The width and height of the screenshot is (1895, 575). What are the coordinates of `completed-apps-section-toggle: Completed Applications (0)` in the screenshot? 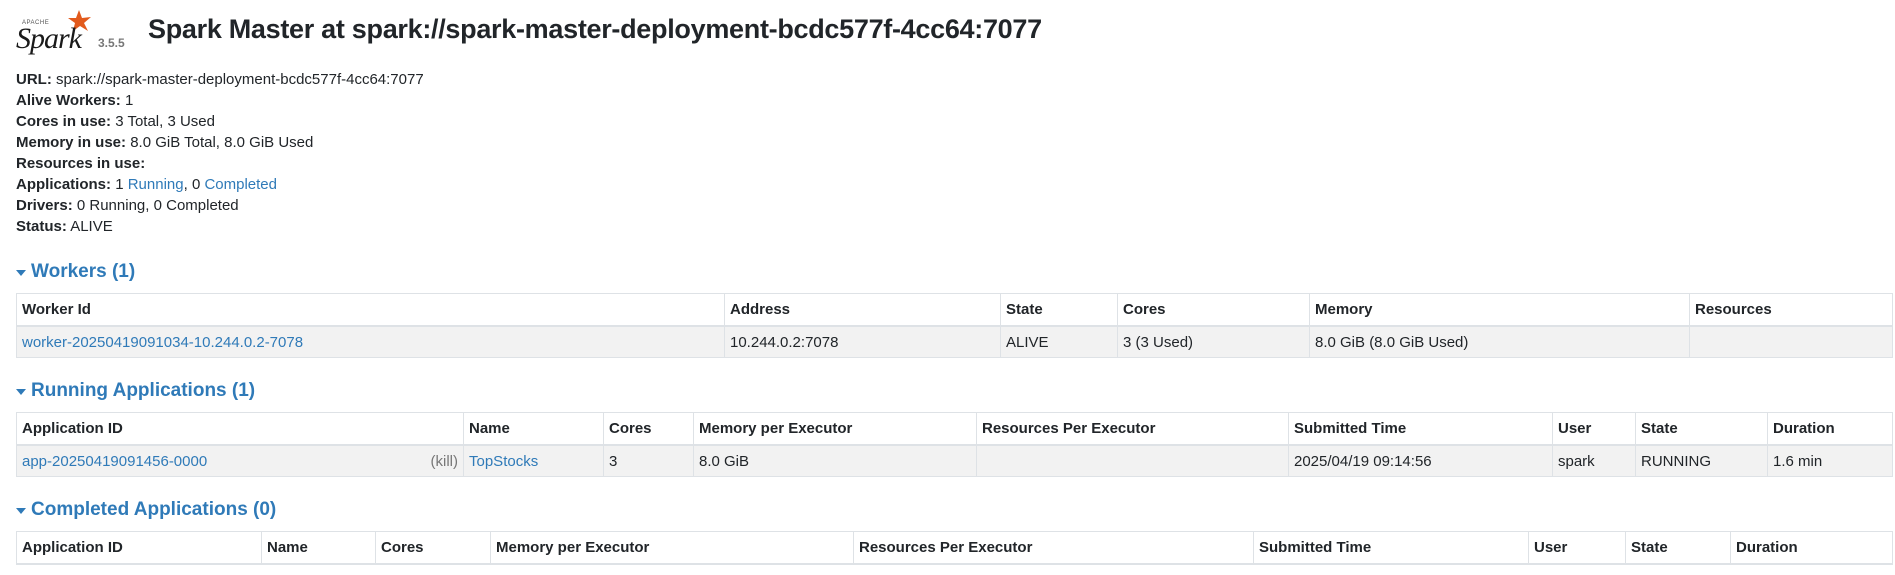 It's located at (146, 510).